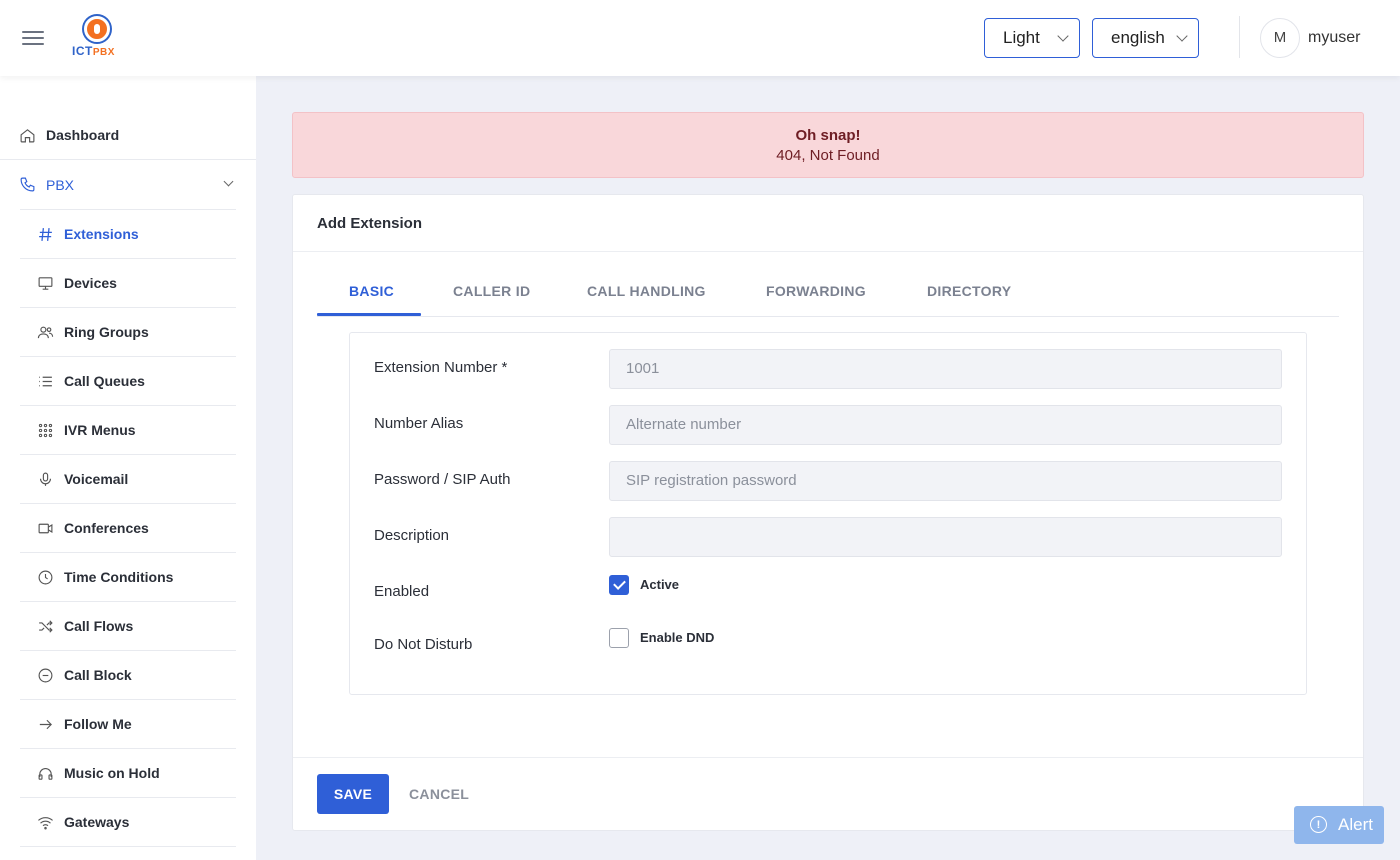 This screenshot has width=1400, height=860. I want to click on sidebar-item-music-on-hold: Music on Hold, so click(128, 773).